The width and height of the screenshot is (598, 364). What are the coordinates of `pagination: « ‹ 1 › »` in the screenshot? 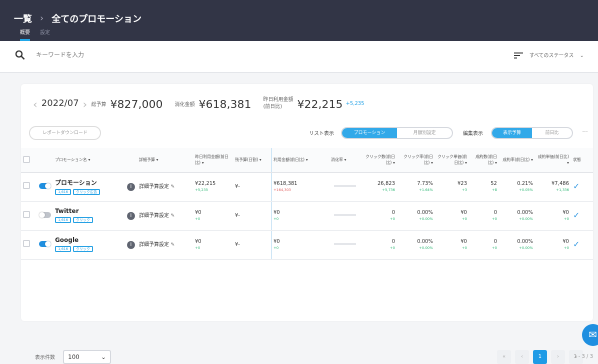 It's located at (540, 357).